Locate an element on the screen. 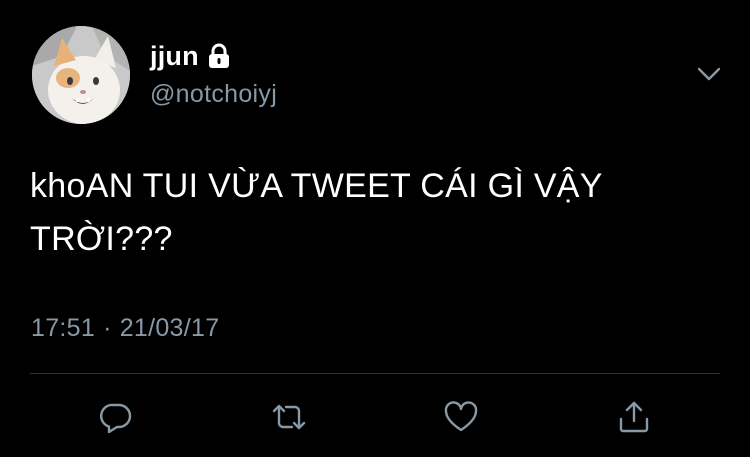 The height and width of the screenshot is (457, 750). name-row: jjun is located at coordinates (190, 56).